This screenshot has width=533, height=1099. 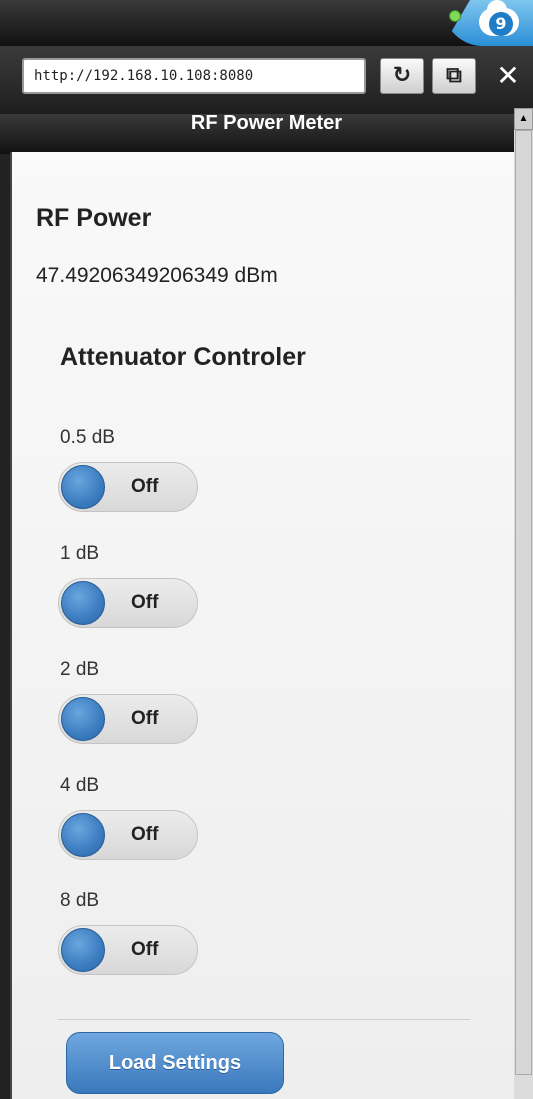 What do you see at coordinates (455, 16) in the screenshot?
I see `status-dot-icon` at bounding box center [455, 16].